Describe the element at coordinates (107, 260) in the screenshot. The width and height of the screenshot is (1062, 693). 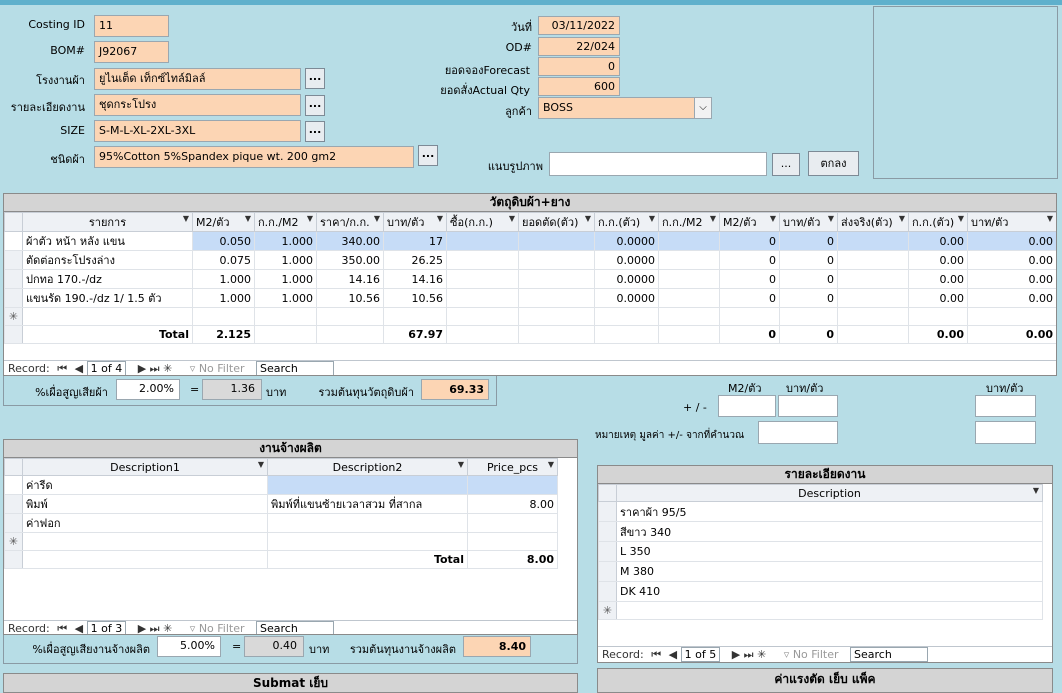
I see `table-cell: ตัดต่อกระโปรงล่าง` at that location.